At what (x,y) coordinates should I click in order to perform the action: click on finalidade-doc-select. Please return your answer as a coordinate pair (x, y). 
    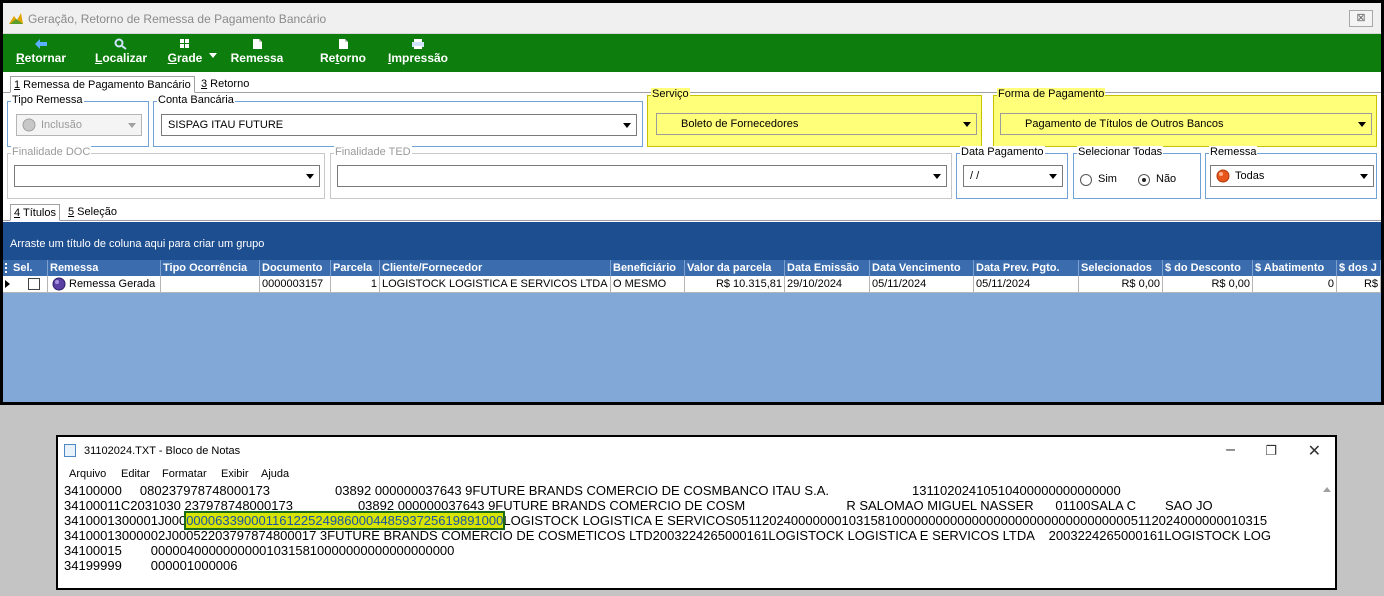
    Looking at the image, I should click on (167, 176).